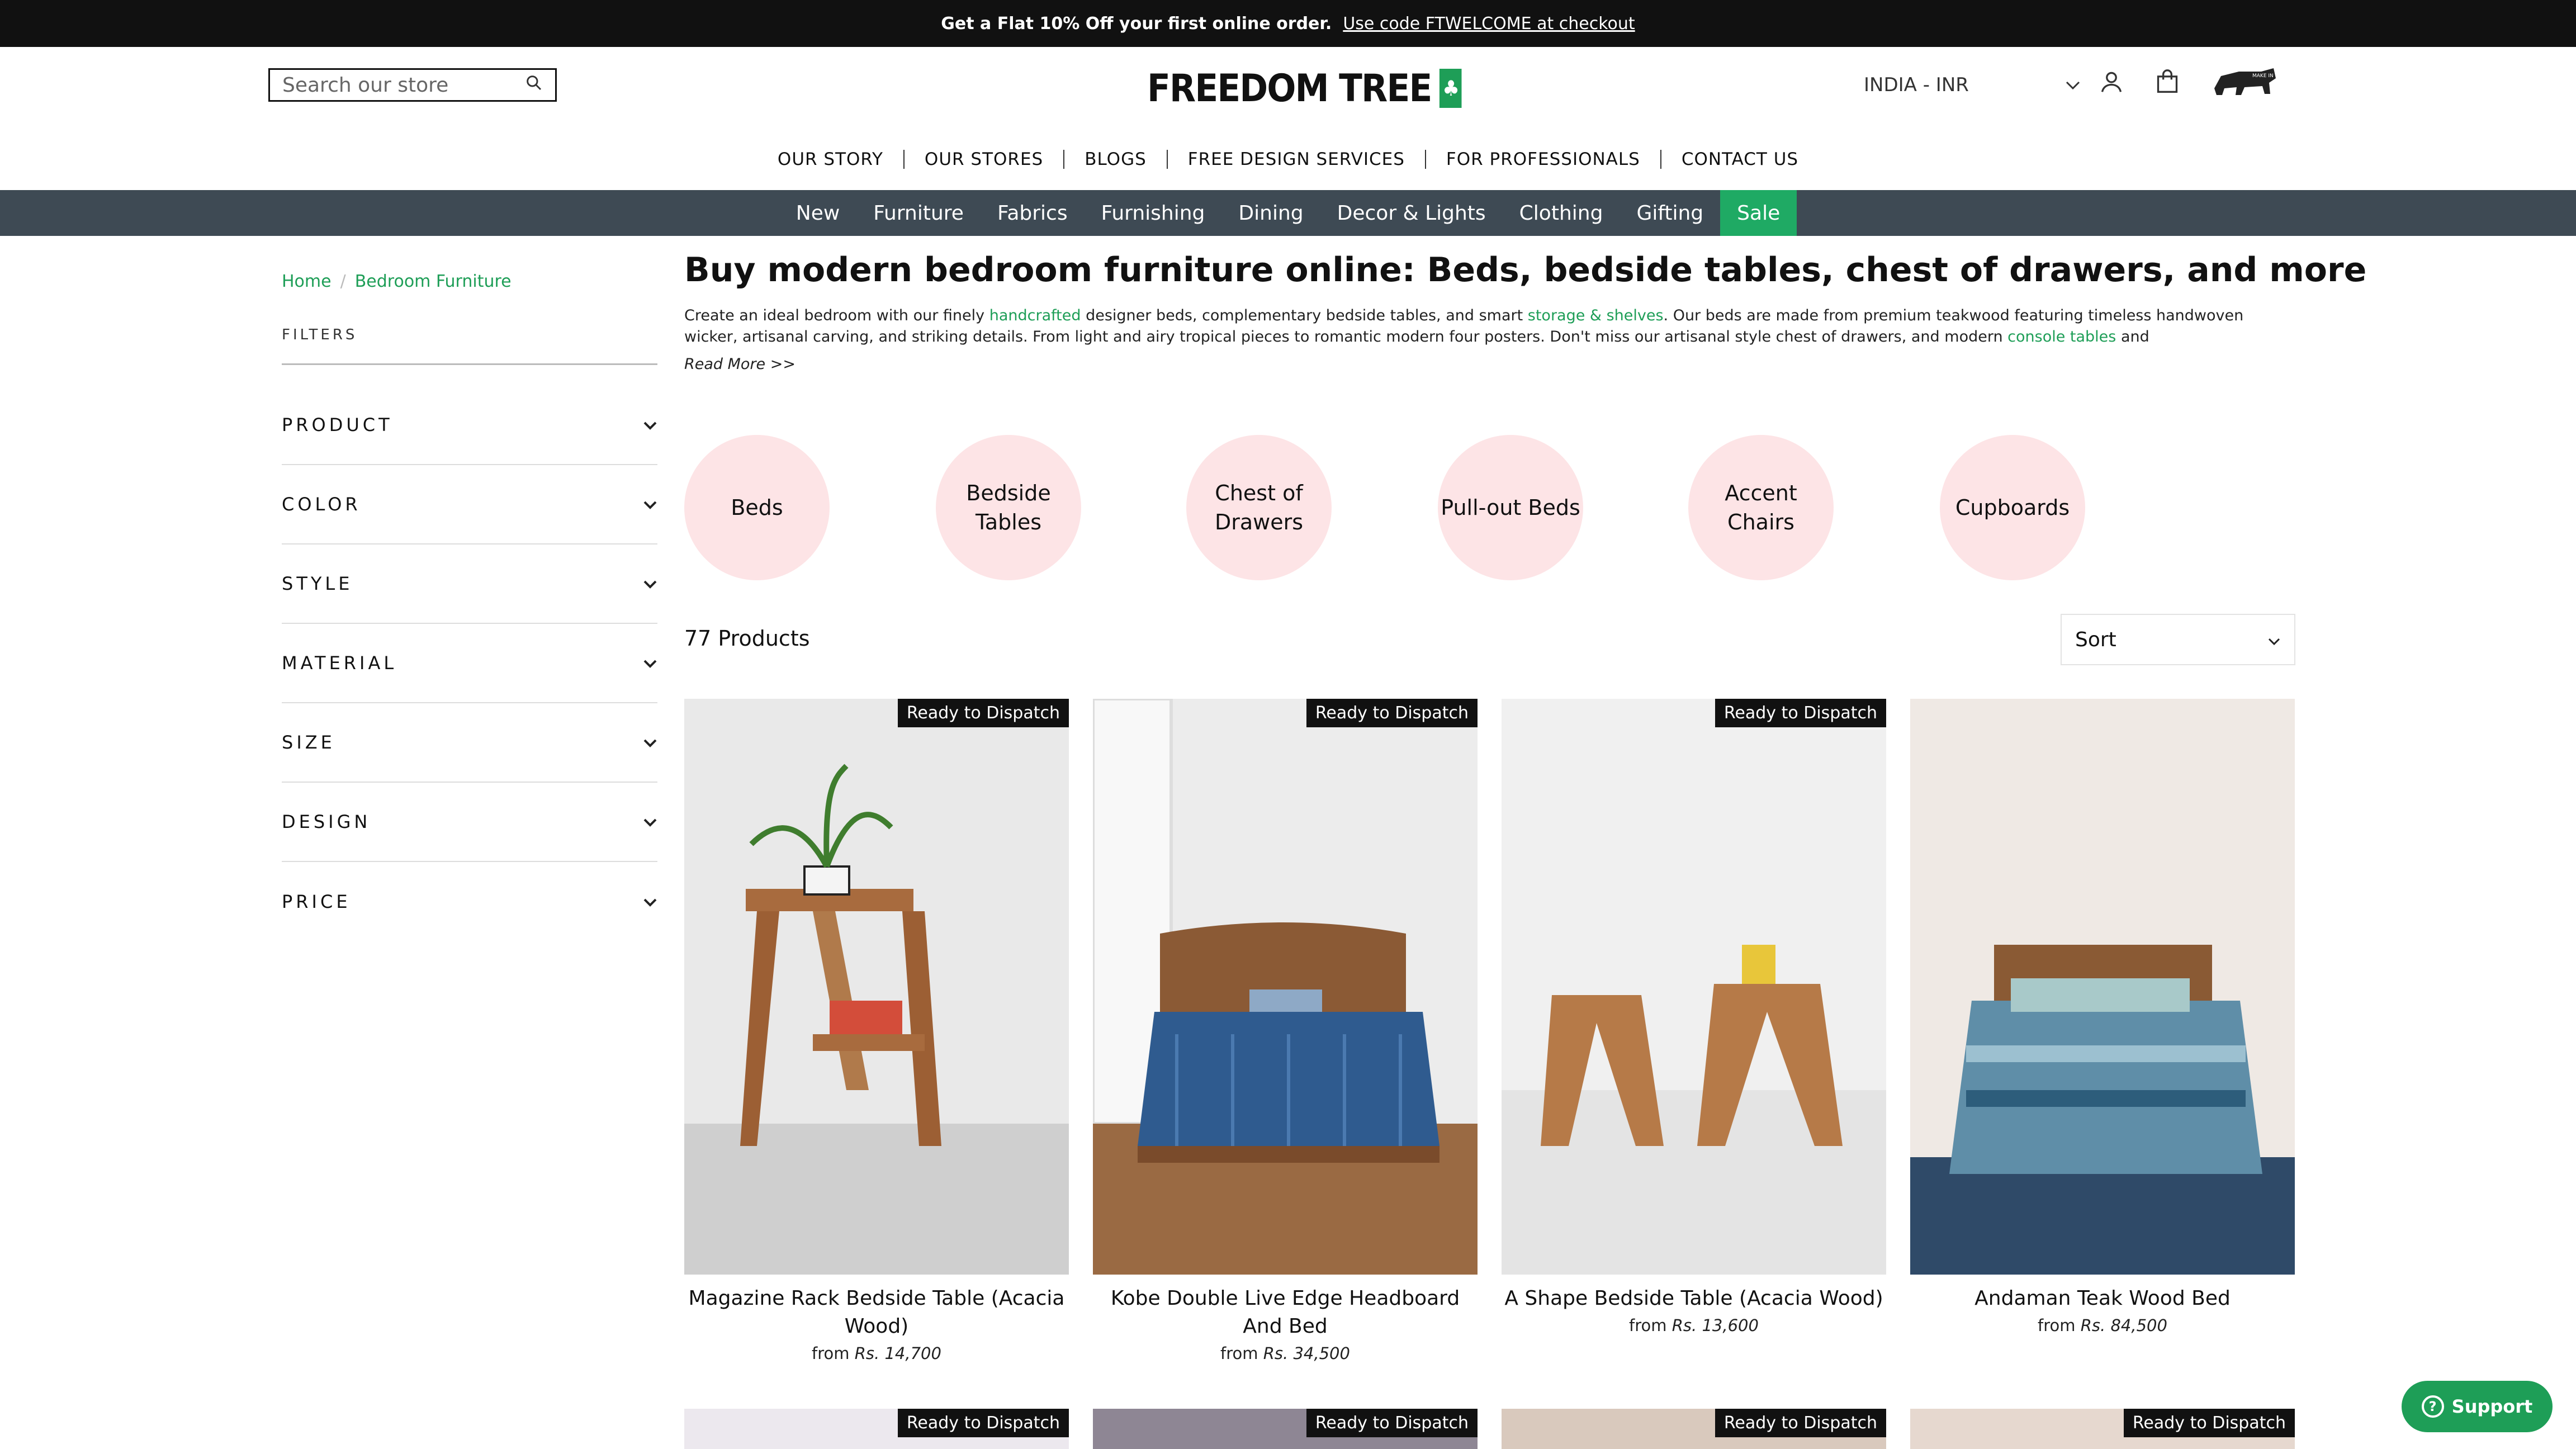 The height and width of the screenshot is (1449, 2576). Describe the element at coordinates (2102, 987) in the screenshot. I see `product-image` at that location.